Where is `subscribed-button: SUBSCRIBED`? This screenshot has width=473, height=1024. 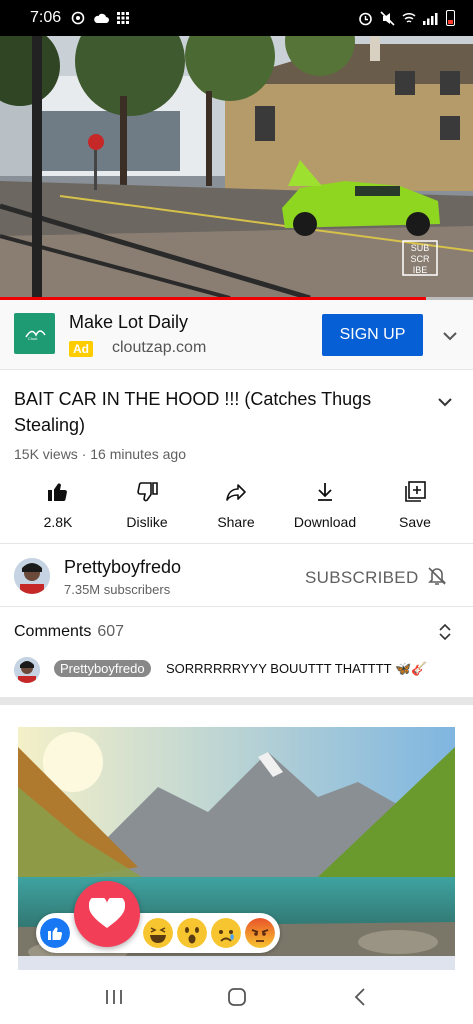
subscribed-button: SUBSCRIBED is located at coordinates (362, 578).